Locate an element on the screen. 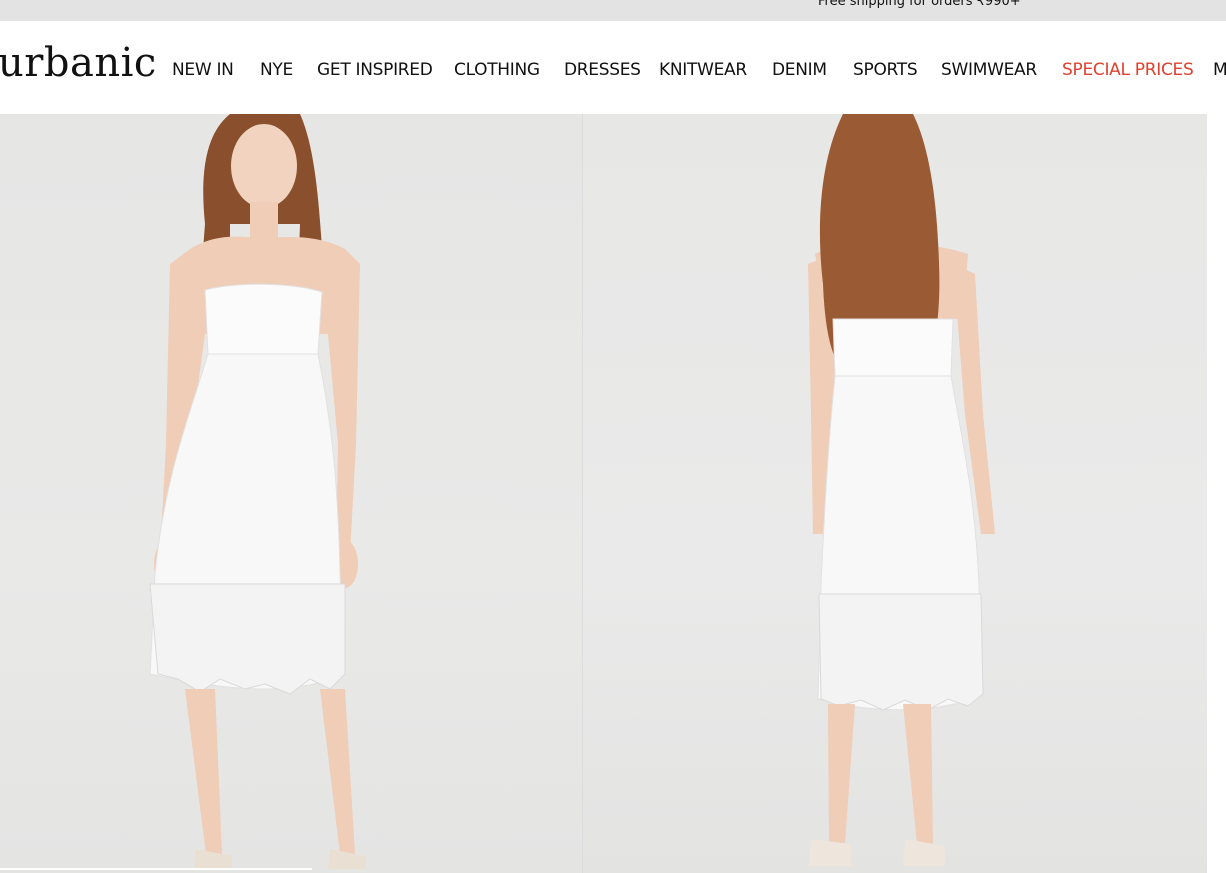 The height and width of the screenshot is (873, 1226). nav-item-get-inspired: GET INSPIRED is located at coordinates (375, 70).